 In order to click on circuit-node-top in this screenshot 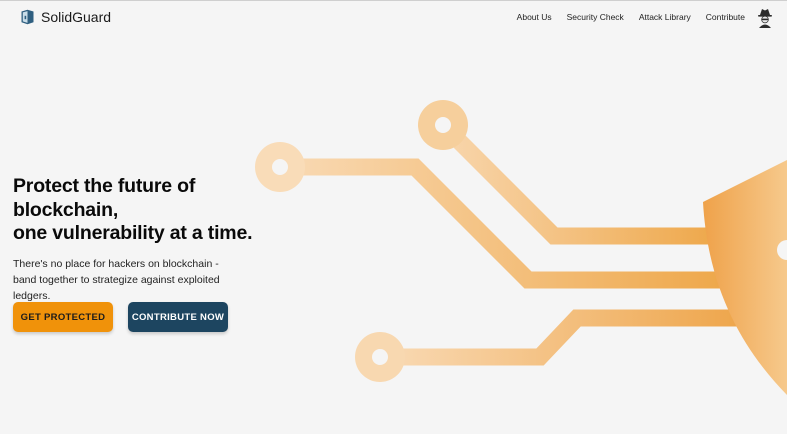, I will do `click(443, 125)`.